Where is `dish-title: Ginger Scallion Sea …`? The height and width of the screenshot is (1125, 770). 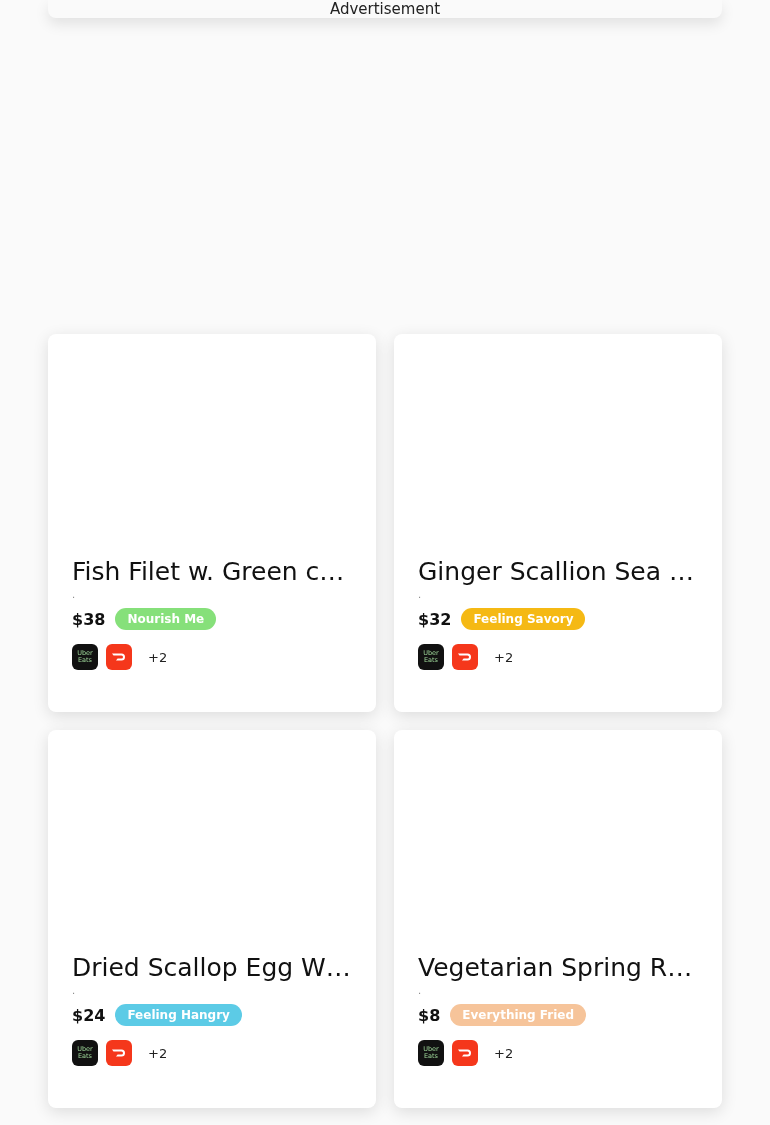
dish-title: Ginger Scallion Sea … is located at coordinates (556, 572).